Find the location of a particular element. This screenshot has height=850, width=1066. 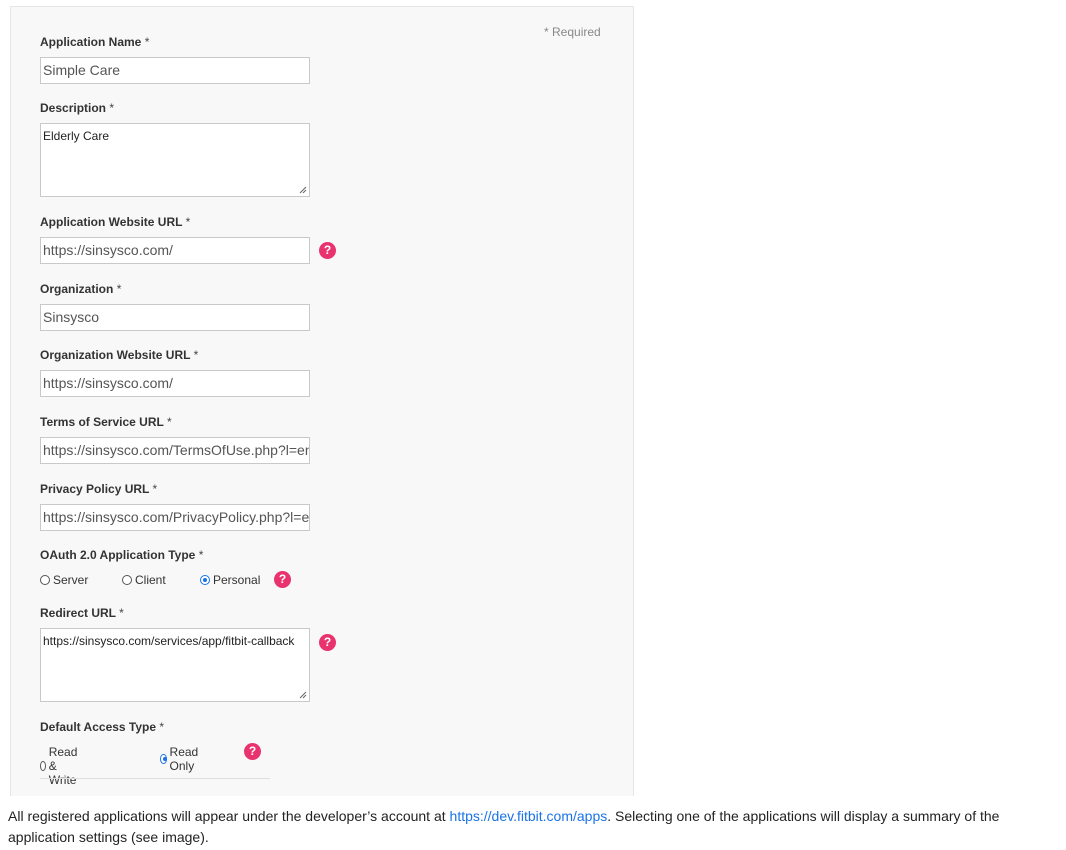

app-website-label: Application Website URL * is located at coordinates (115, 222).